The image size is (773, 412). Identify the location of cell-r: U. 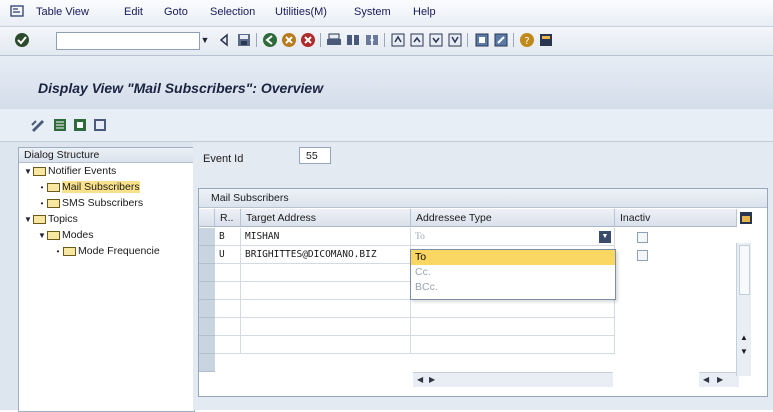
(228, 255).